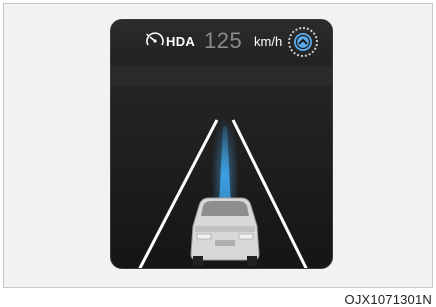 The image size is (436, 307). I want to click on status-bar: HDA 125 km/h, so click(221, 43).